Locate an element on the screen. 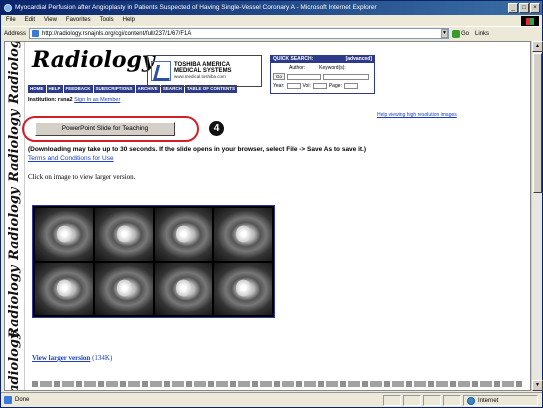 This screenshot has width=543, height=408. advanced-search-link: [advanced] is located at coordinates (359, 59).